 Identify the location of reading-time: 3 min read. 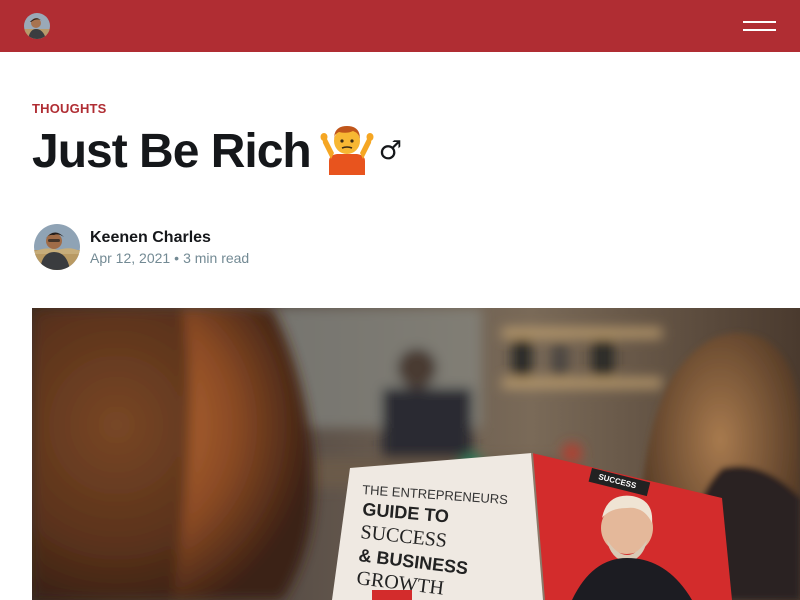
(216, 258).